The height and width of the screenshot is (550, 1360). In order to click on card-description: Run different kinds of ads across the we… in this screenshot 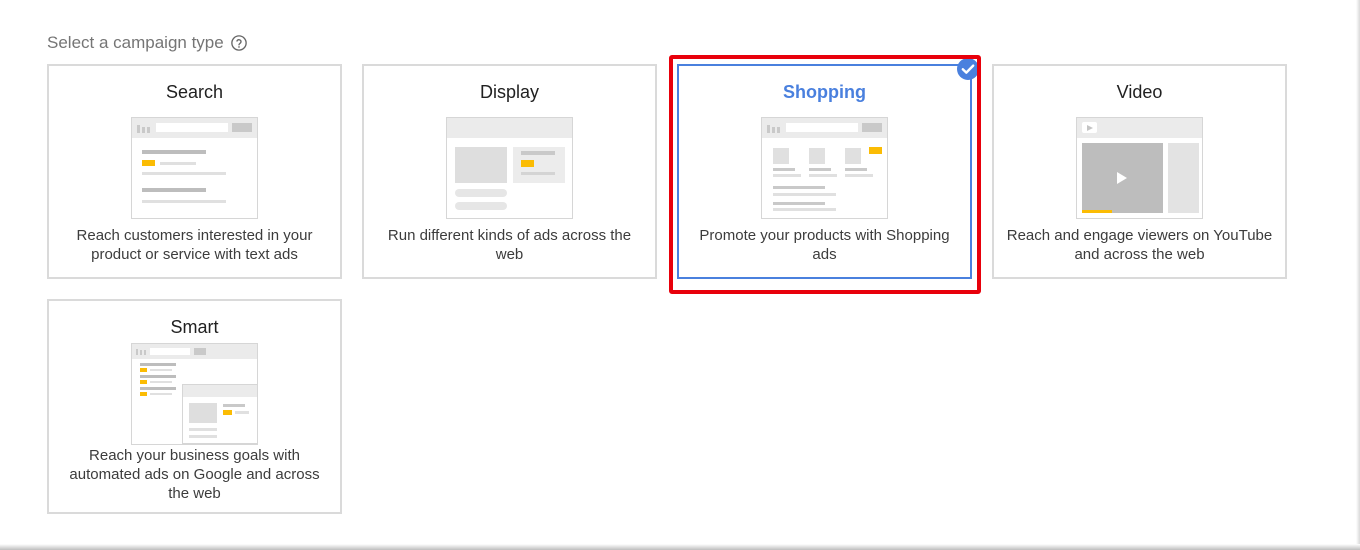, I will do `click(509, 245)`.